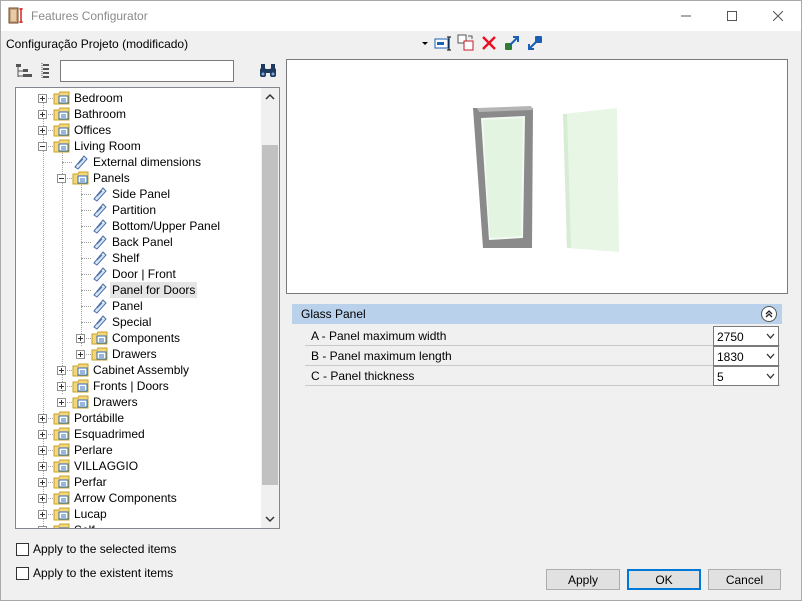 The height and width of the screenshot is (601, 802). What do you see at coordinates (47, 71) in the screenshot?
I see `collapse-all-icon` at bounding box center [47, 71].